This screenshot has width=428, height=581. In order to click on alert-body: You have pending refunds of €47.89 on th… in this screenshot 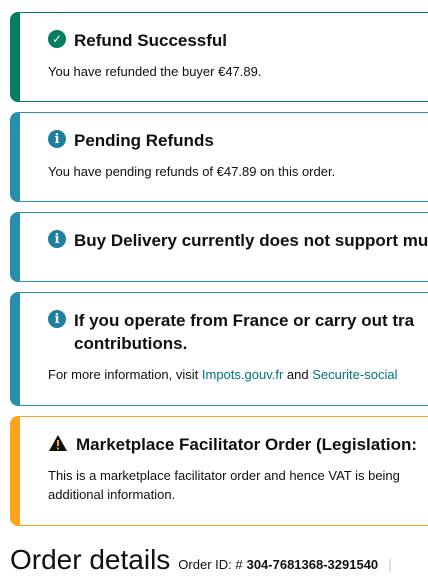, I will do `click(192, 171)`.